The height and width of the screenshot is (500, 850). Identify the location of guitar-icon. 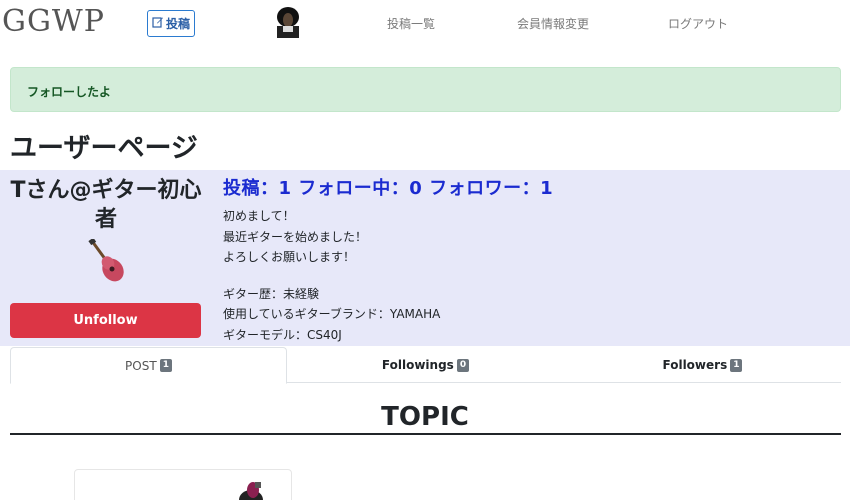
(106, 260).